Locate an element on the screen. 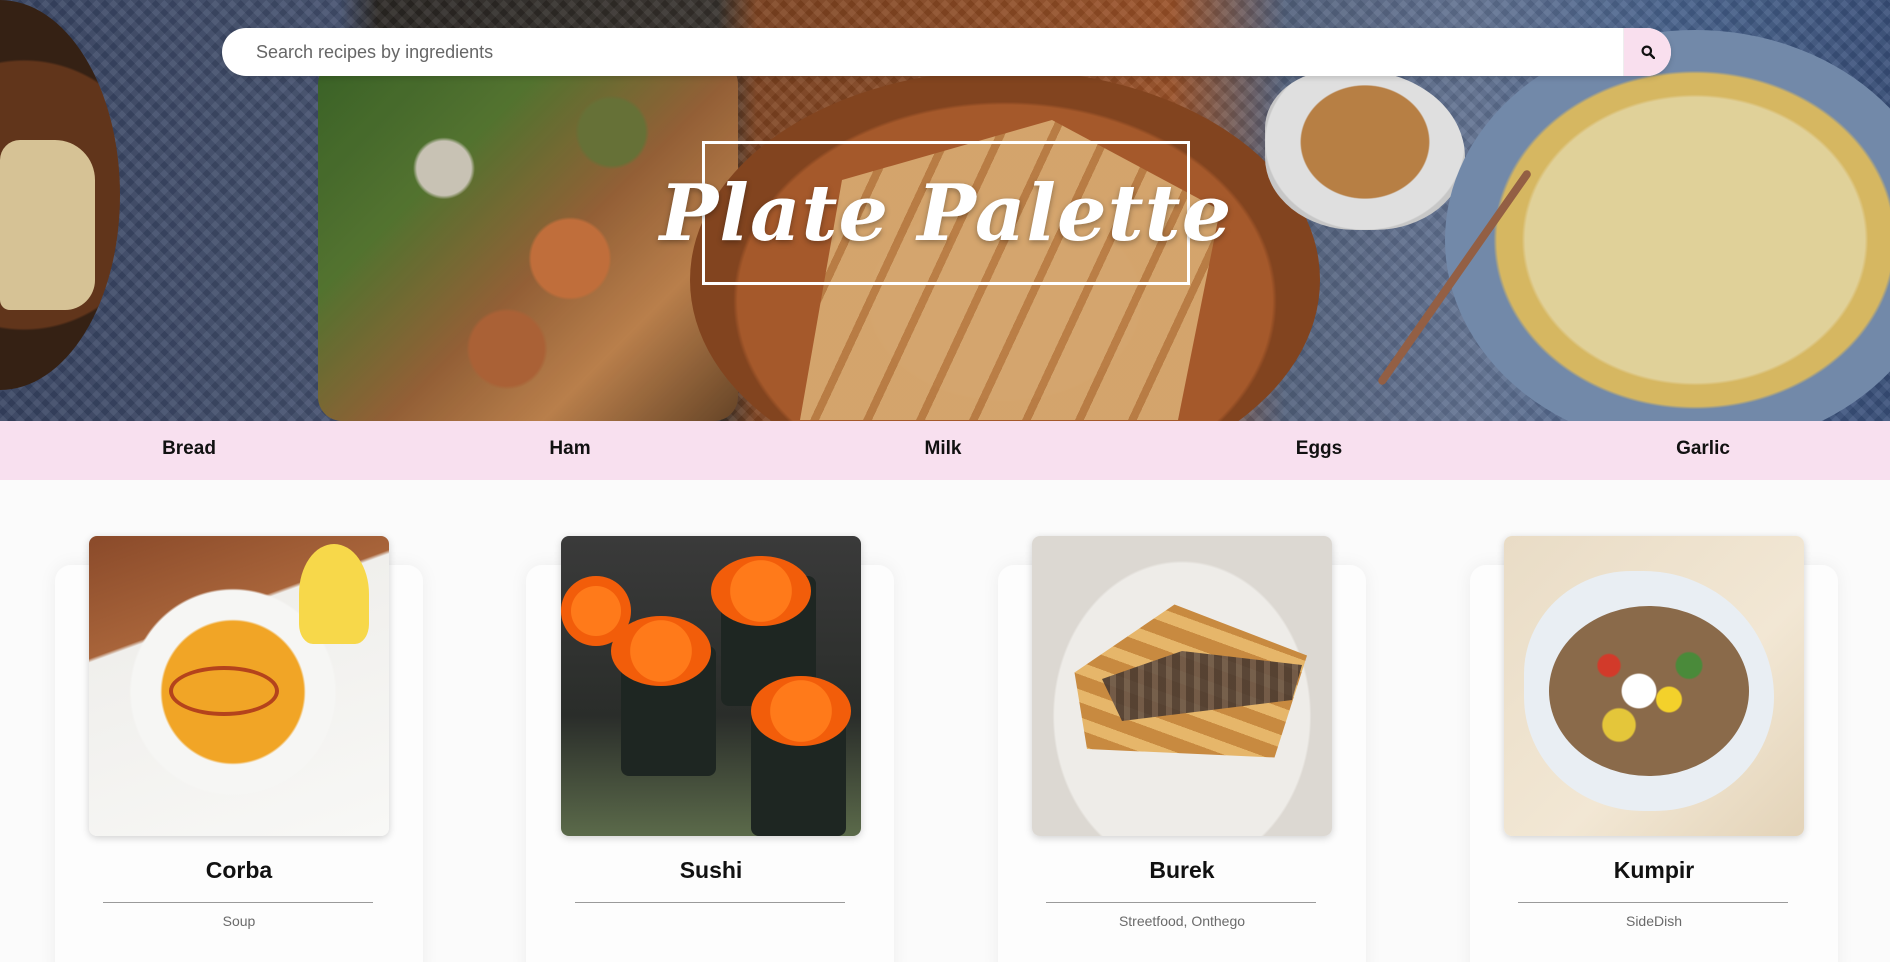  recipe-title-kumpir: Kumpir is located at coordinates (1654, 870).